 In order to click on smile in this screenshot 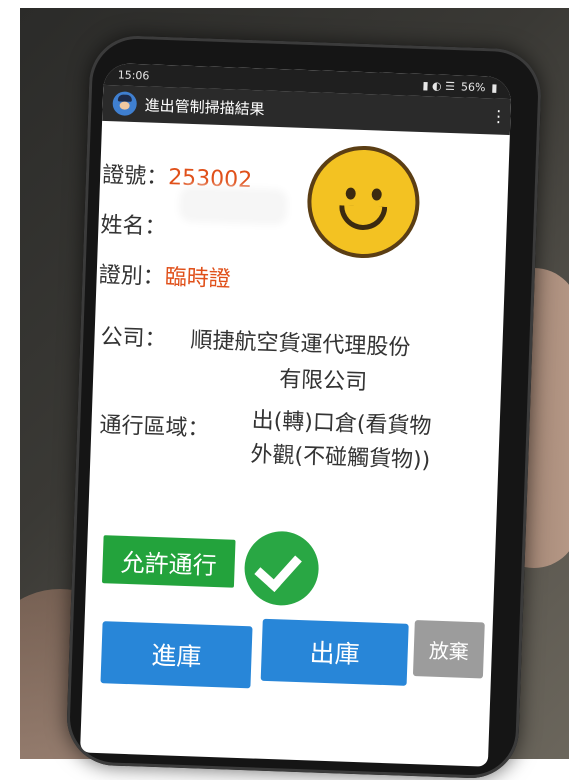, I will do `click(363, 218)`.